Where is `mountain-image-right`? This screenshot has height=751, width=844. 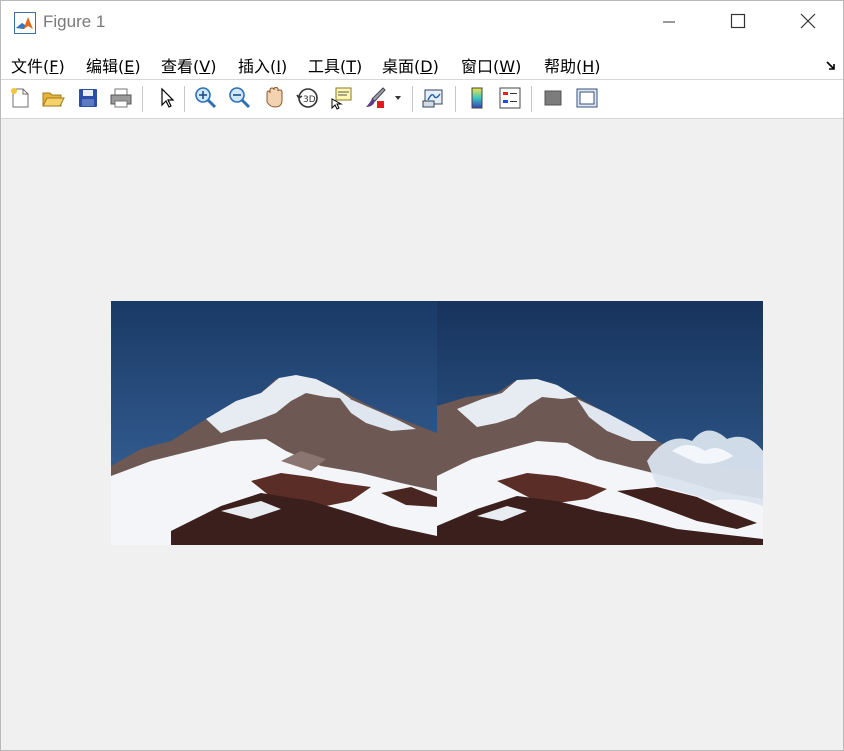 mountain-image-right is located at coordinates (600, 423).